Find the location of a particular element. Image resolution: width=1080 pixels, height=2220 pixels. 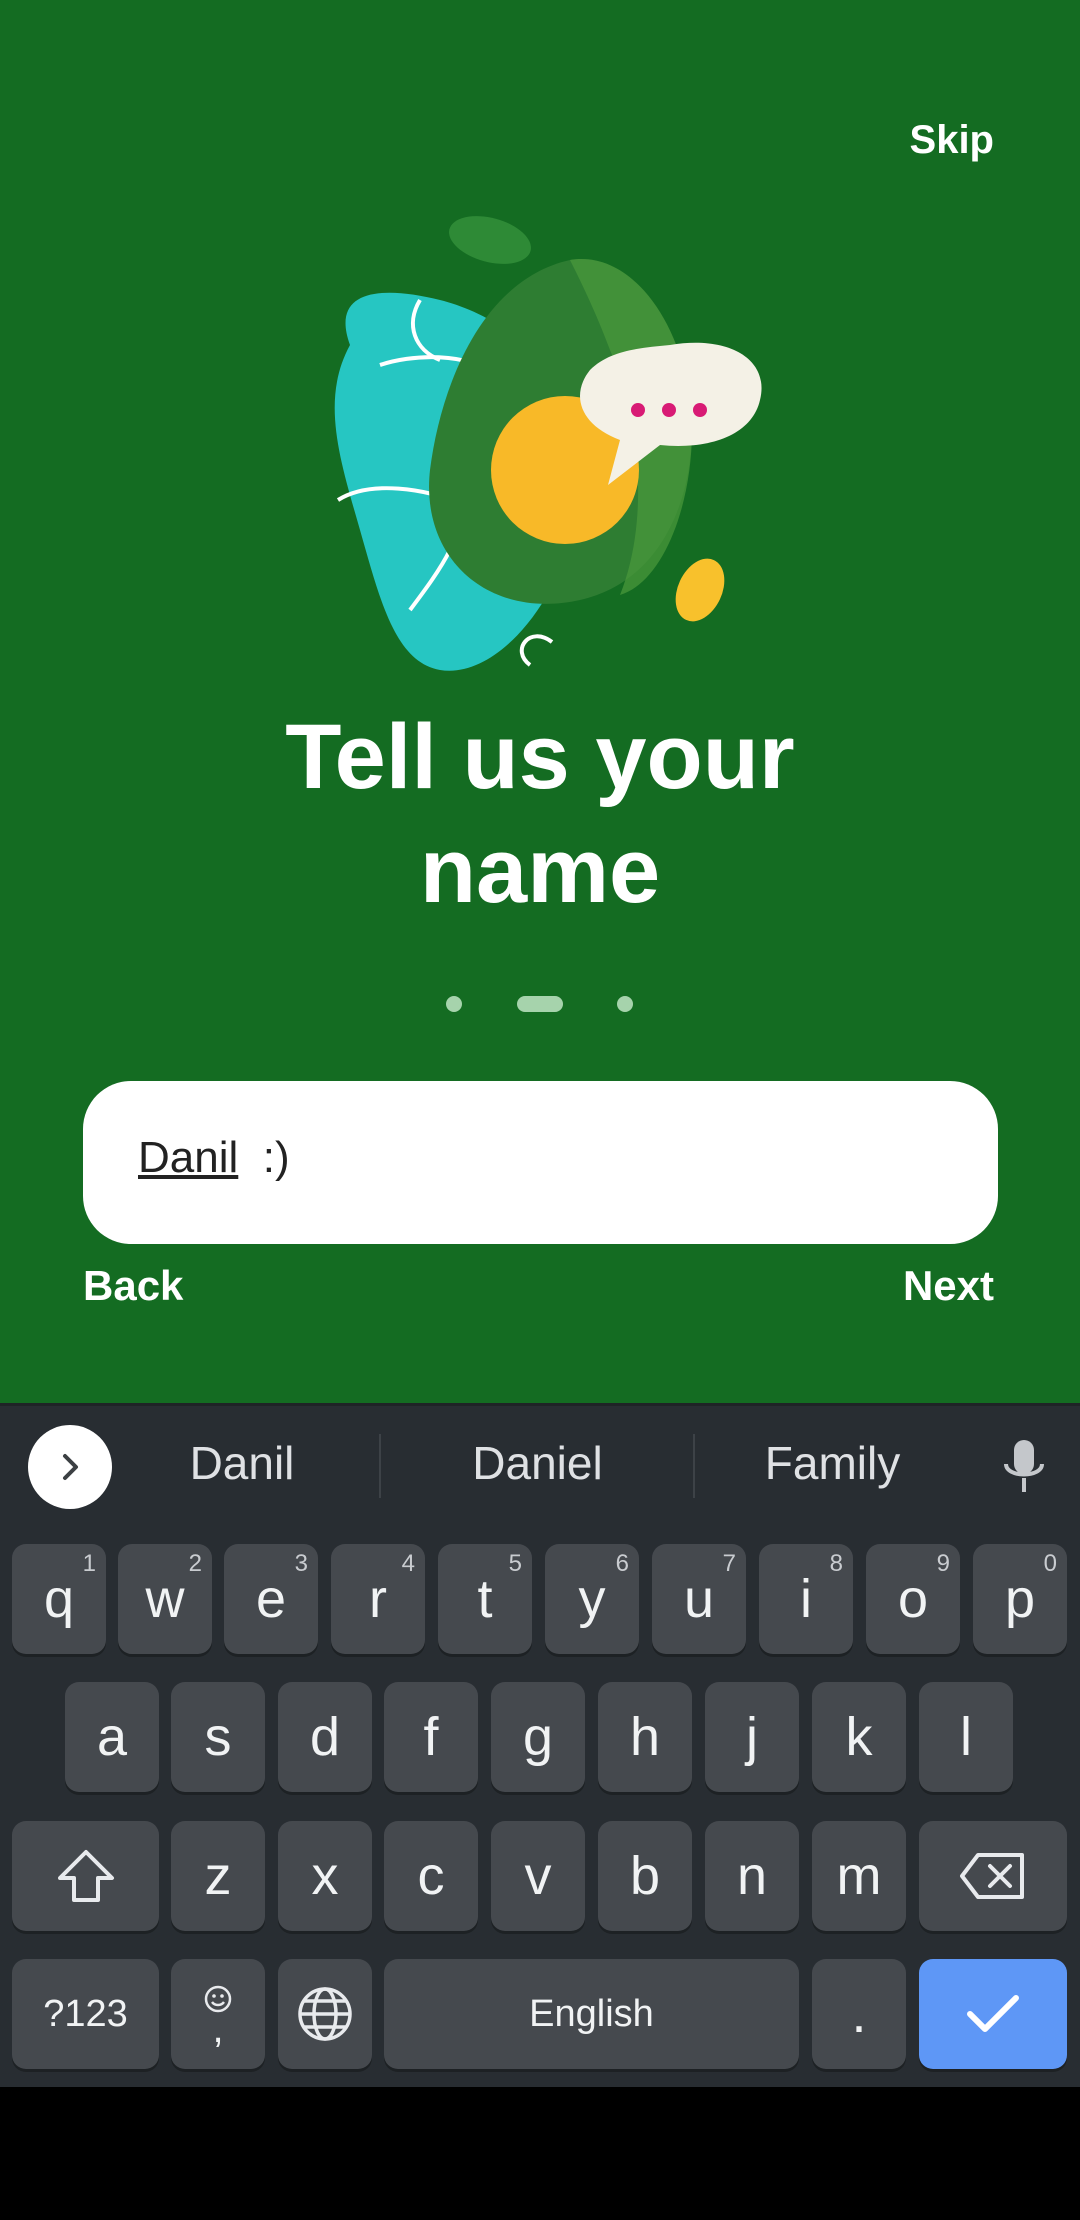

microphone-icon is located at coordinates (1024, 1468).